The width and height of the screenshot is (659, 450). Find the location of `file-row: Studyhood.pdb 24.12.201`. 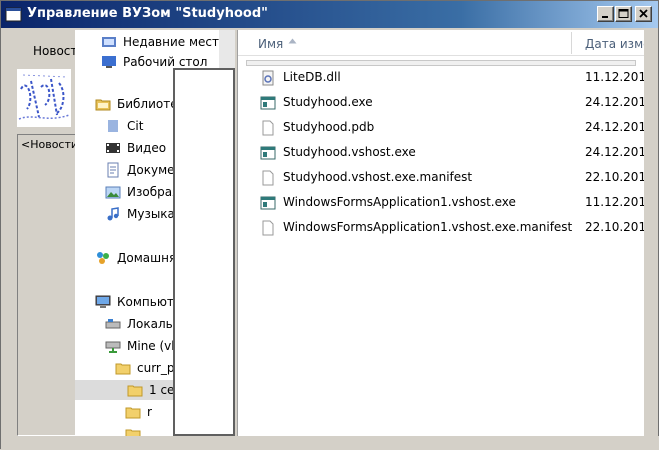

file-row: Studyhood.pdb 24.12.201 is located at coordinates (441, 128).